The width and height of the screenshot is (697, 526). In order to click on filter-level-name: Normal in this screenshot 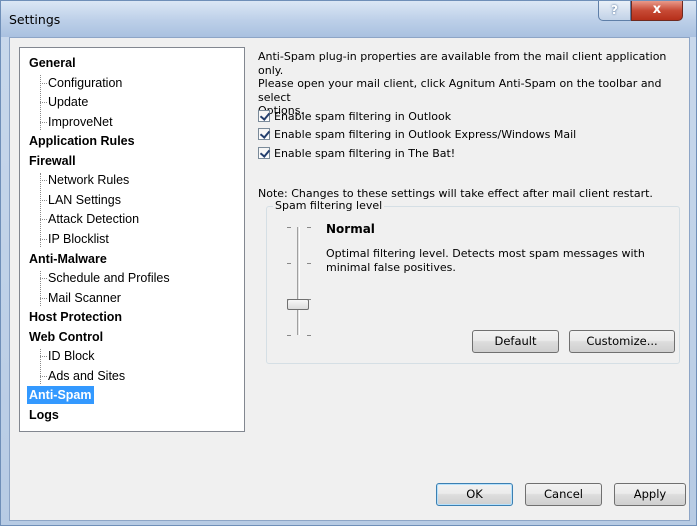, I will do `click(350, 229)`.